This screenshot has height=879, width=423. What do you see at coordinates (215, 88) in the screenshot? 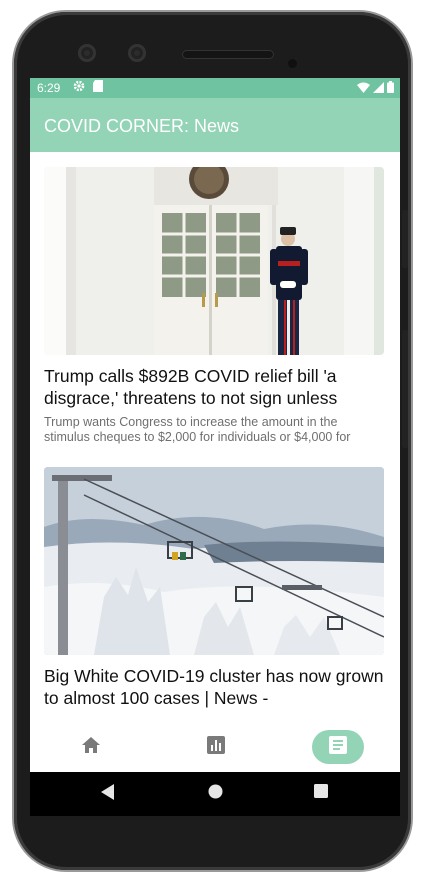
I see `status-bar: 6:29` at bounding box center [215, 88].